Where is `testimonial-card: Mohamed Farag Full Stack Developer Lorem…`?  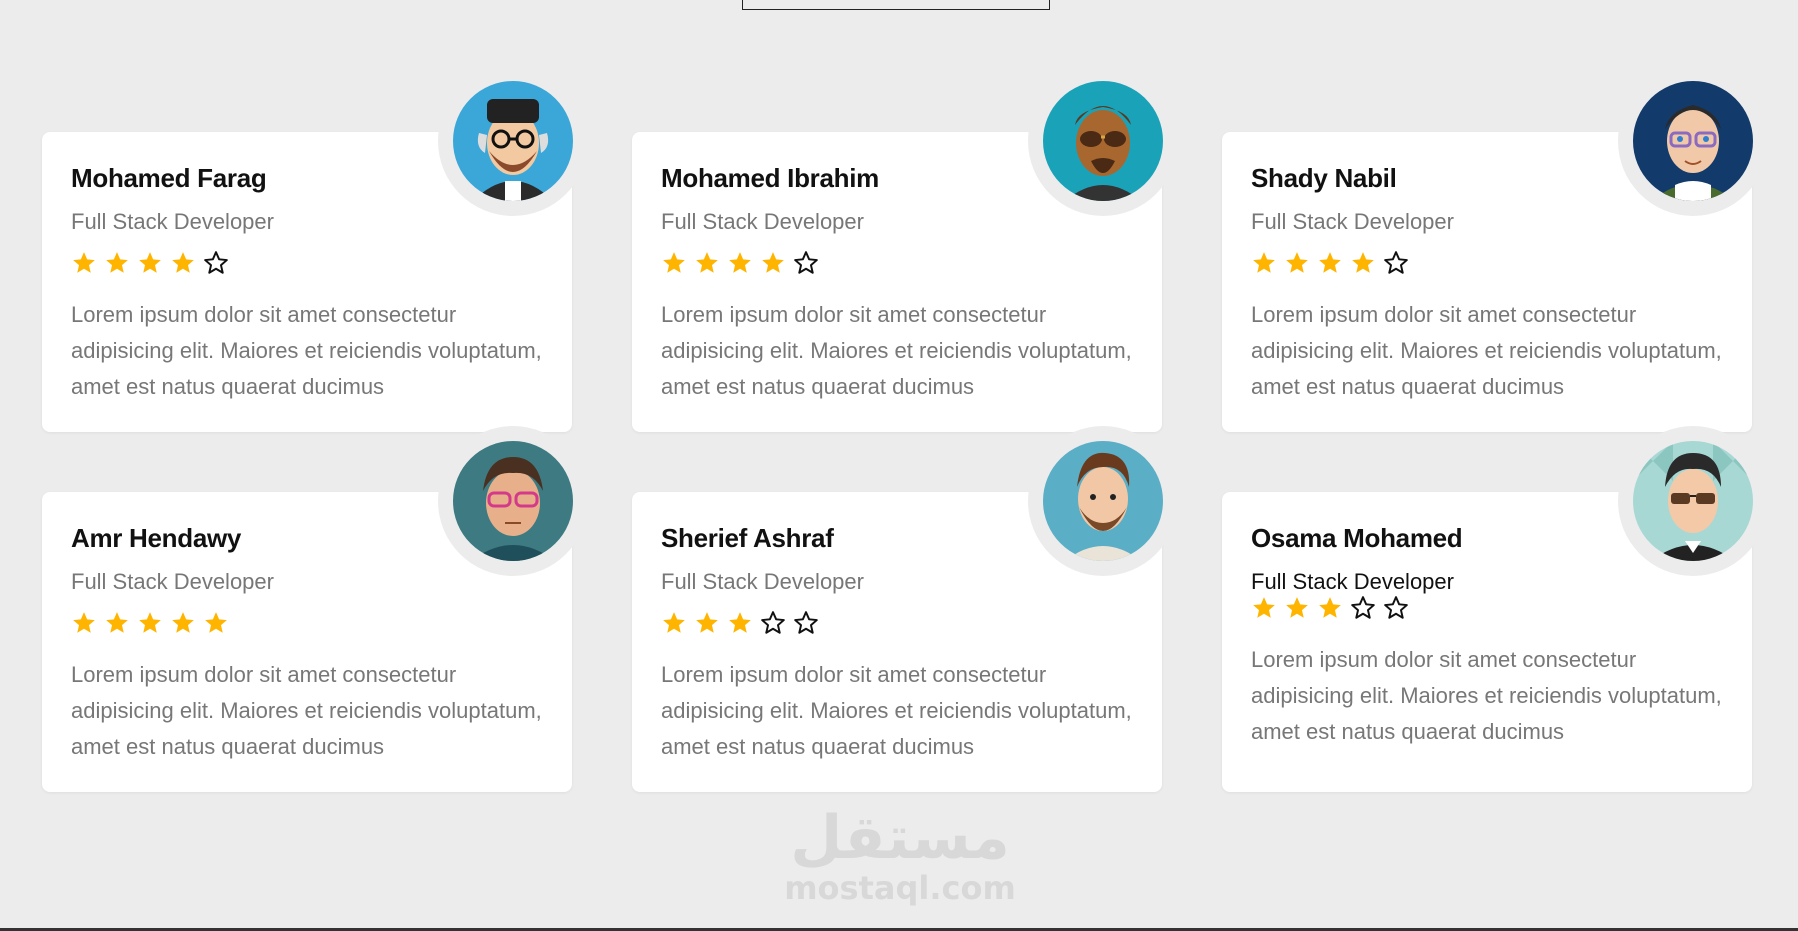
testimonial-card: Mohamed Farag Full Stack Developer Lorem… is located at coordinates (315, 249).